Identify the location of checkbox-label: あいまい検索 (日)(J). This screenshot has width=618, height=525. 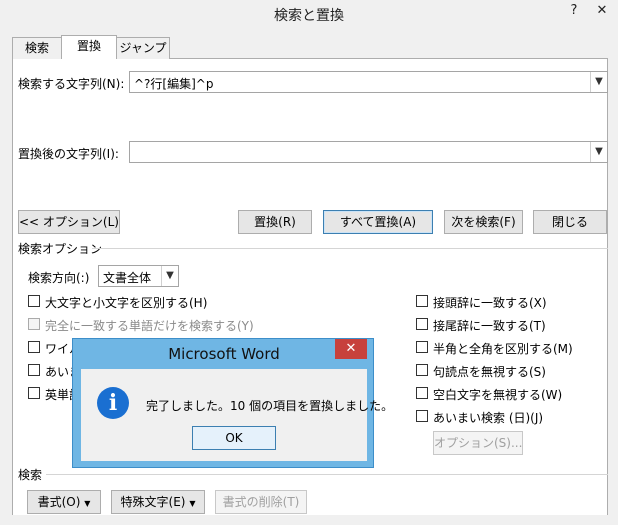
(488, 418).